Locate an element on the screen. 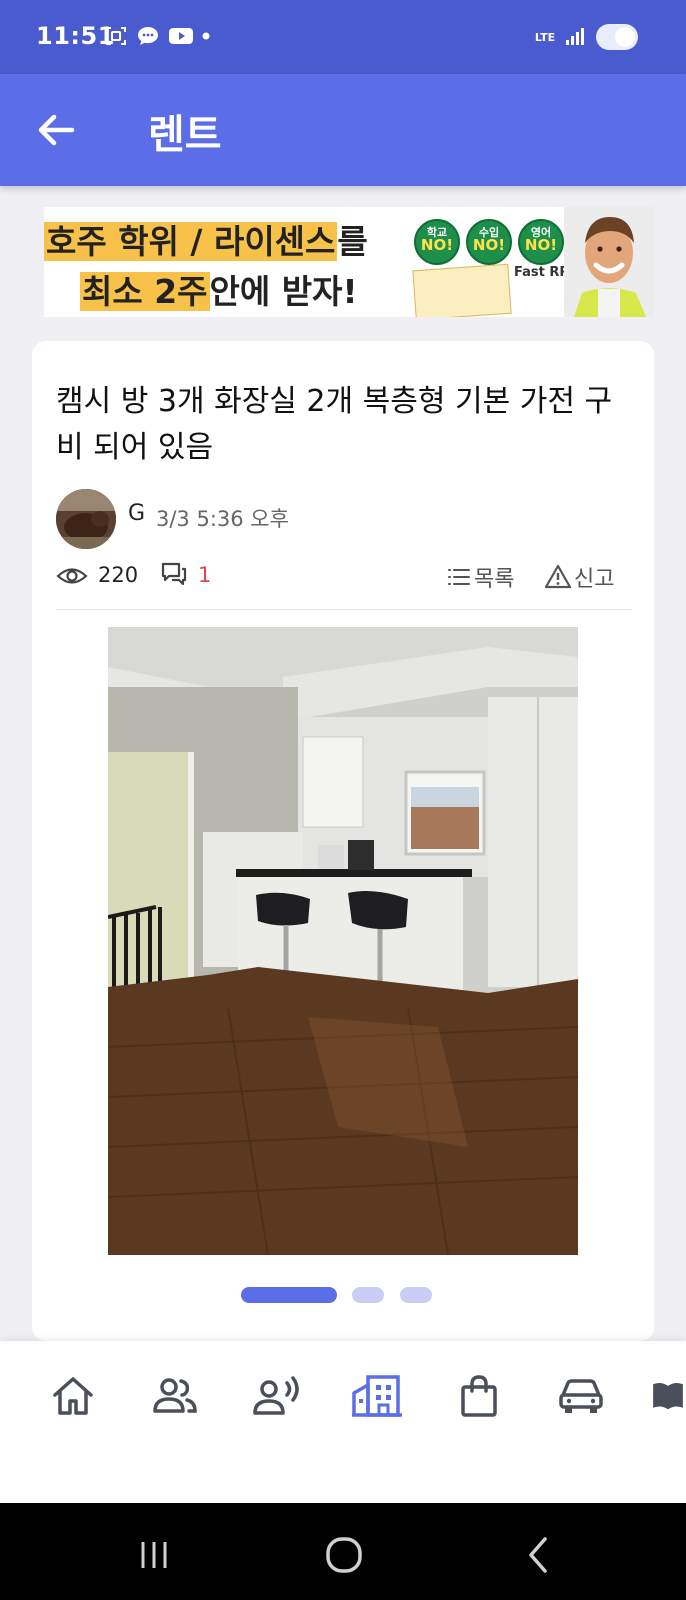  status-icons-left is located at coordinates (158, 36).